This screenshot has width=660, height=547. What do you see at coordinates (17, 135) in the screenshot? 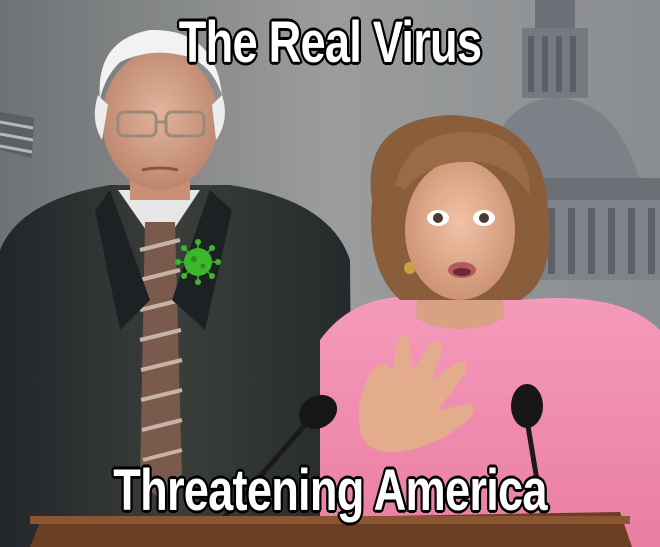
I see `flag-icon` at bounding box center [17, 135].